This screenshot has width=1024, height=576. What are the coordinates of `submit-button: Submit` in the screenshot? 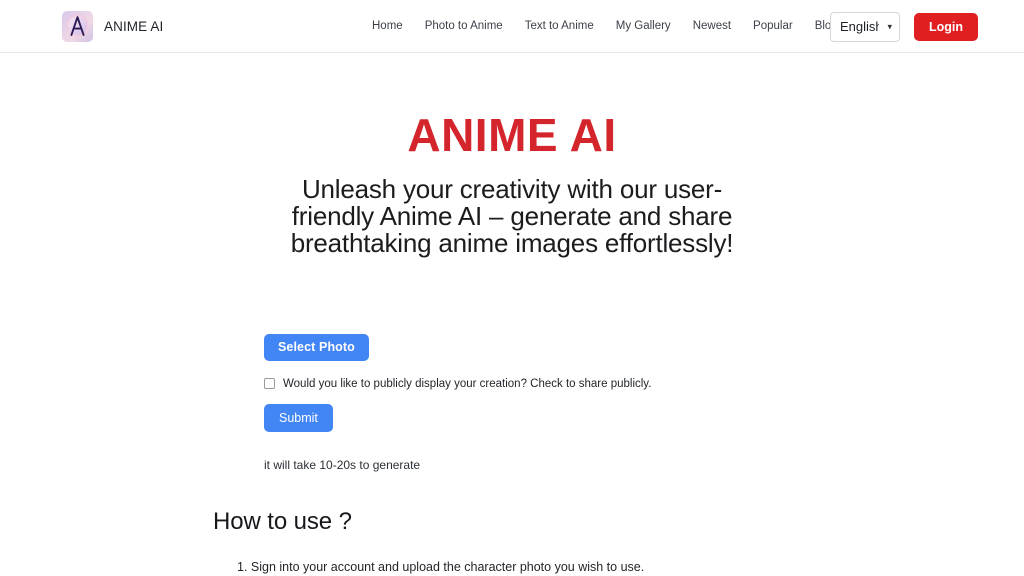 It's located at (298, 417).